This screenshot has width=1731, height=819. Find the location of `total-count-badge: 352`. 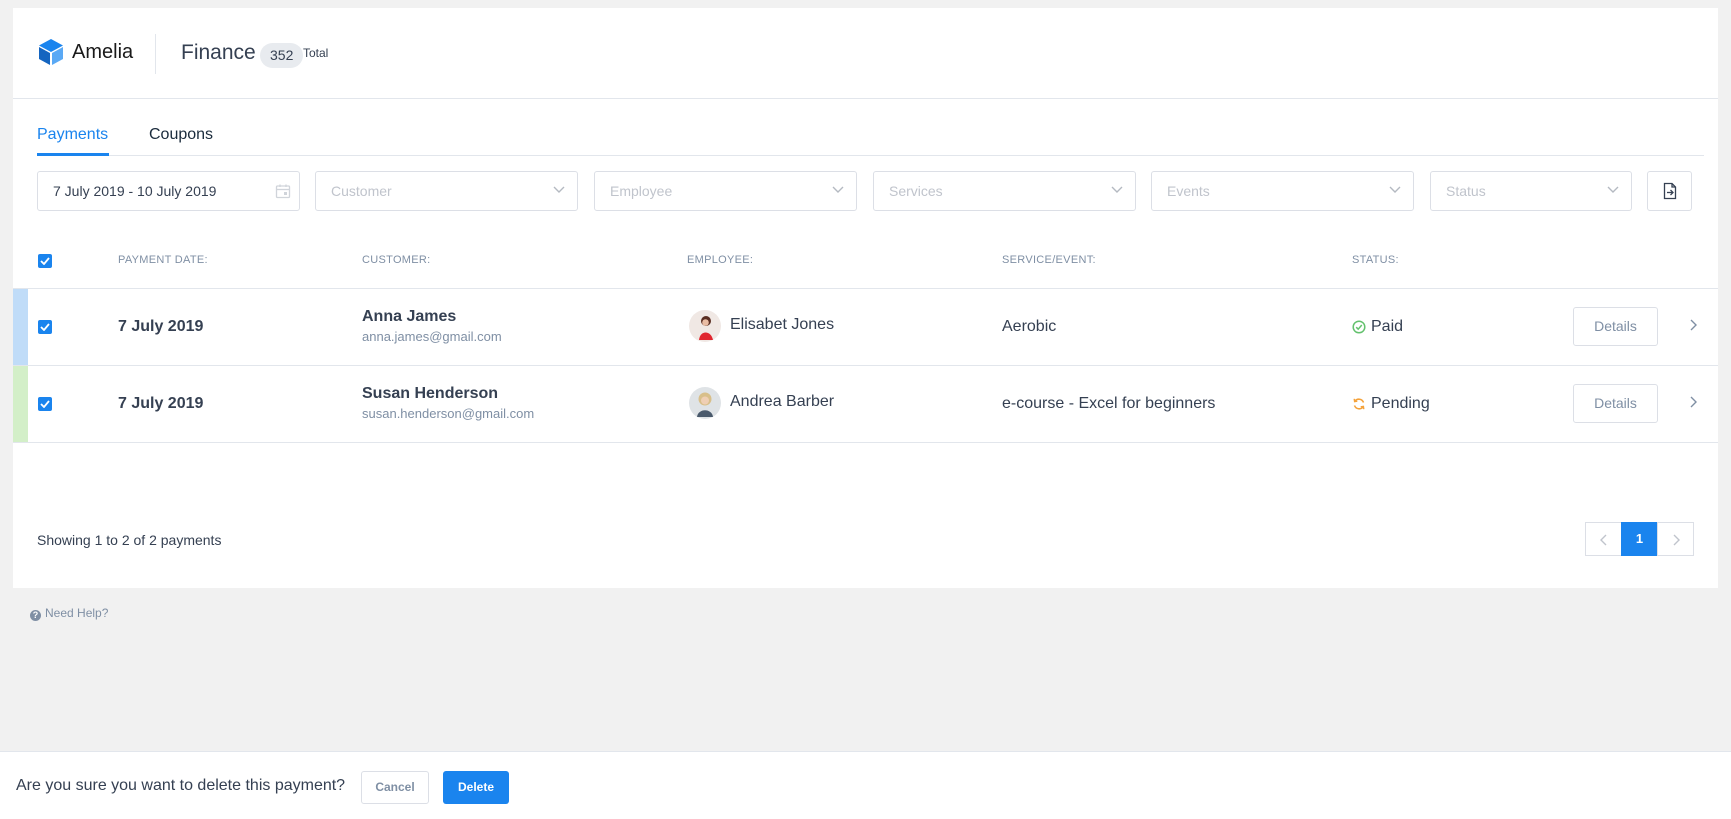

total-count-badge: 352 is located at coordinates (282, 55).